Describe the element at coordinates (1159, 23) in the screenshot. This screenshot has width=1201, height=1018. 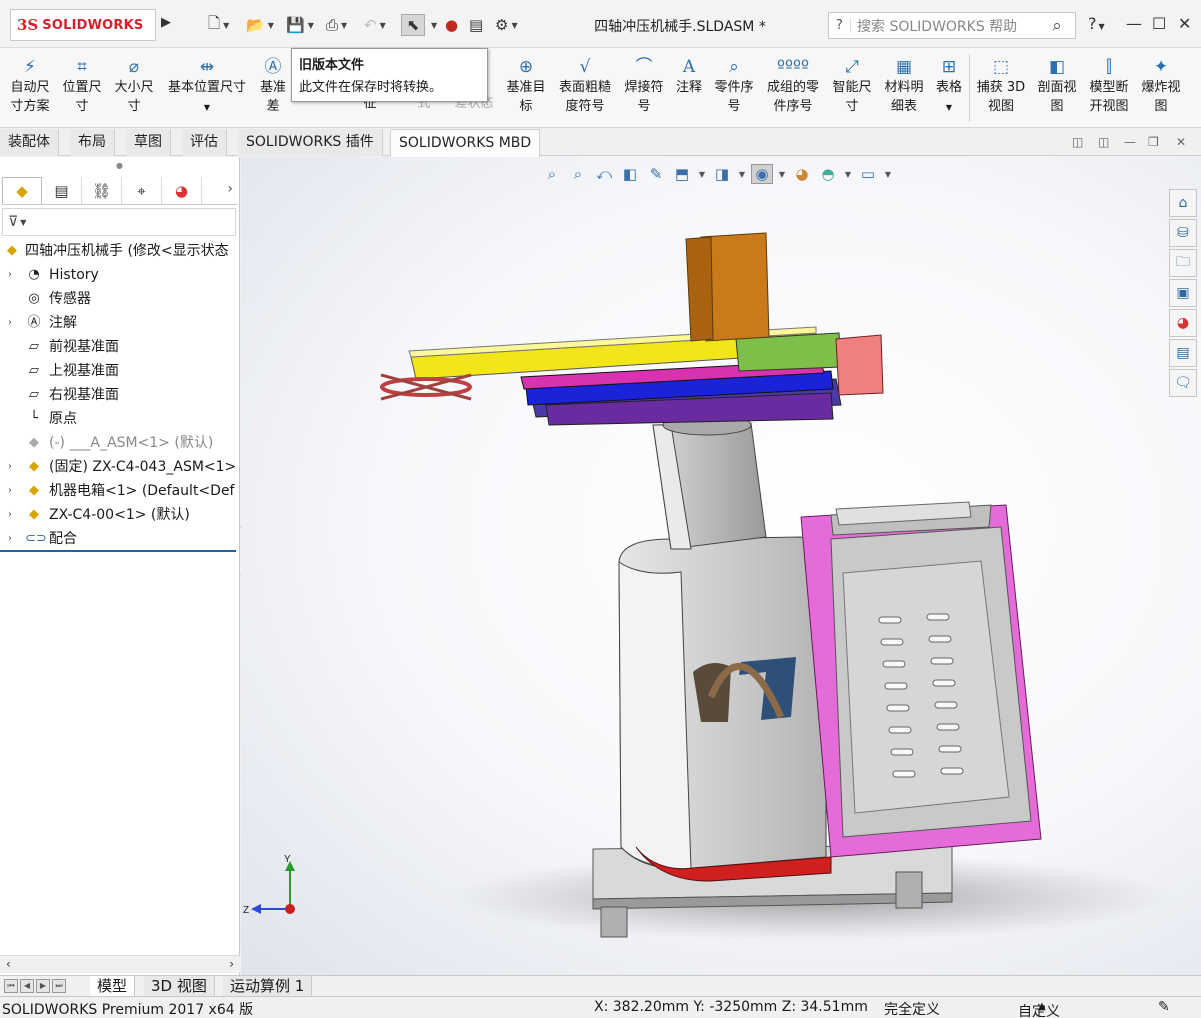
I see `maximize-button: ☐` at that location.